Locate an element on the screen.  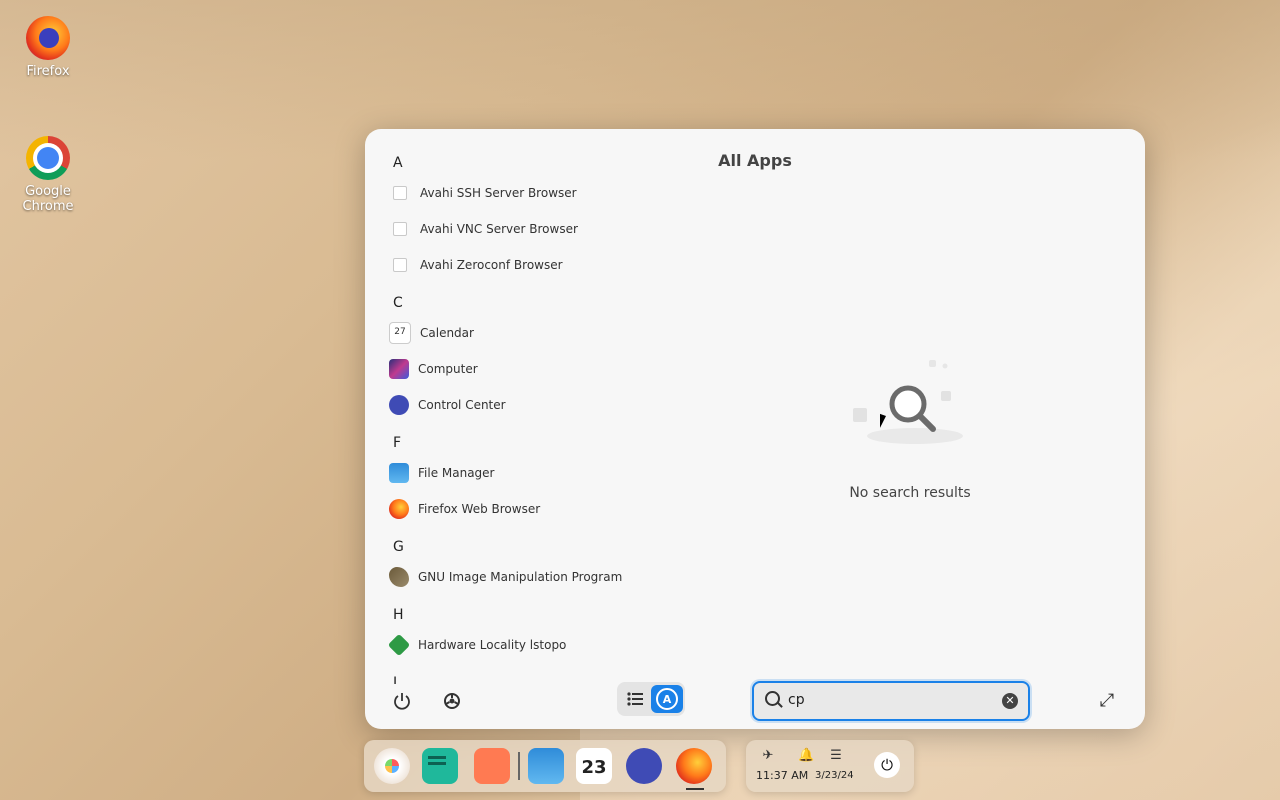
network-disconnected-icon: ✈ is located at coordinates (768, 756).